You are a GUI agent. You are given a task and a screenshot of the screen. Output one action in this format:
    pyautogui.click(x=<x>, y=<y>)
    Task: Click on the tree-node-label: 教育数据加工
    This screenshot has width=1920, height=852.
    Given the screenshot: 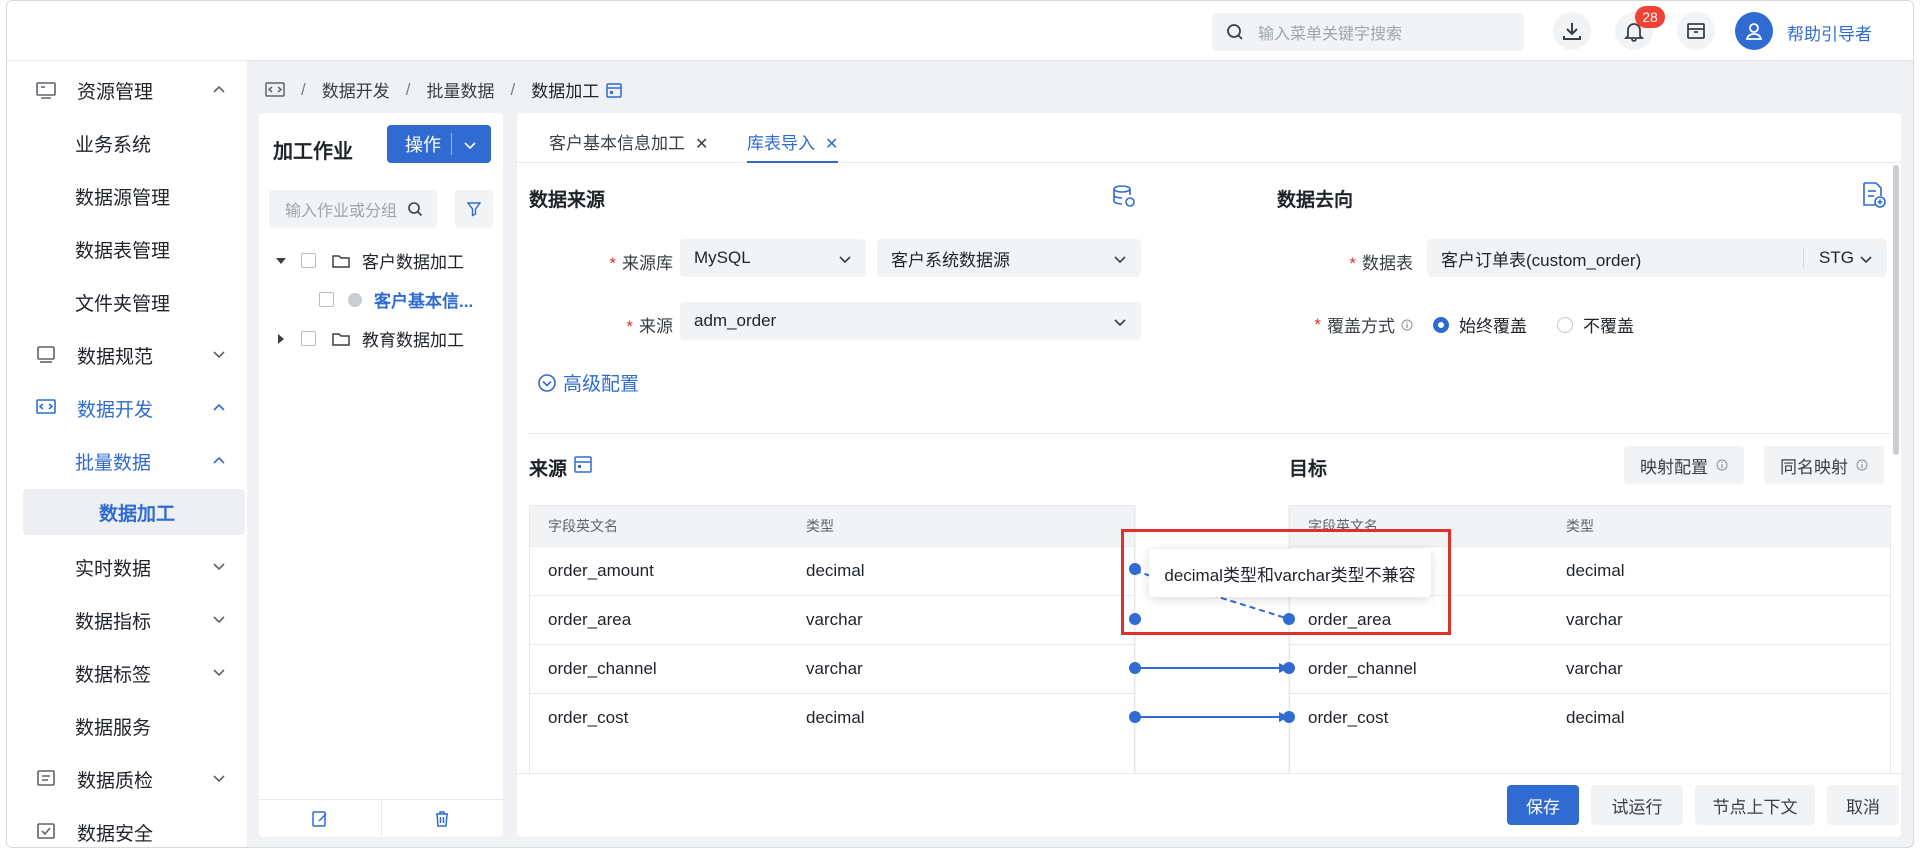 What is the action you would take?
    pyautogui.click(x=413, y=340)
    